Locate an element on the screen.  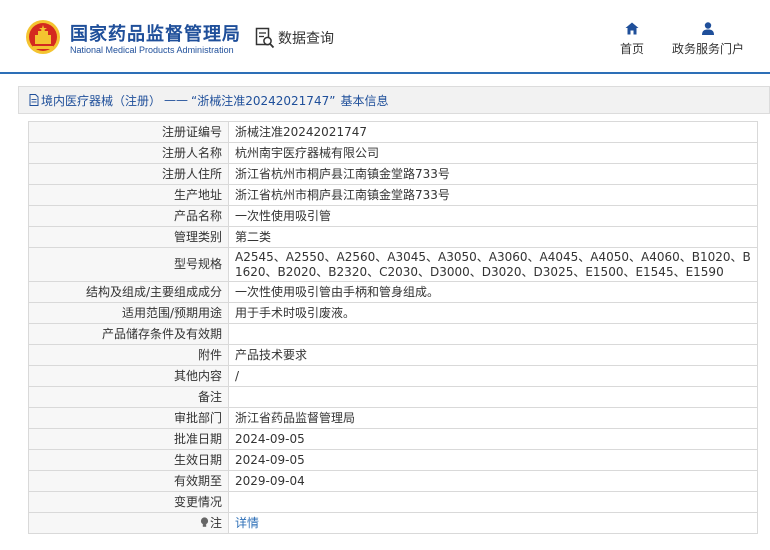
row-value: 一次性使用吸引管由手柄和管身组成。 is located at coordinates (493, 292).